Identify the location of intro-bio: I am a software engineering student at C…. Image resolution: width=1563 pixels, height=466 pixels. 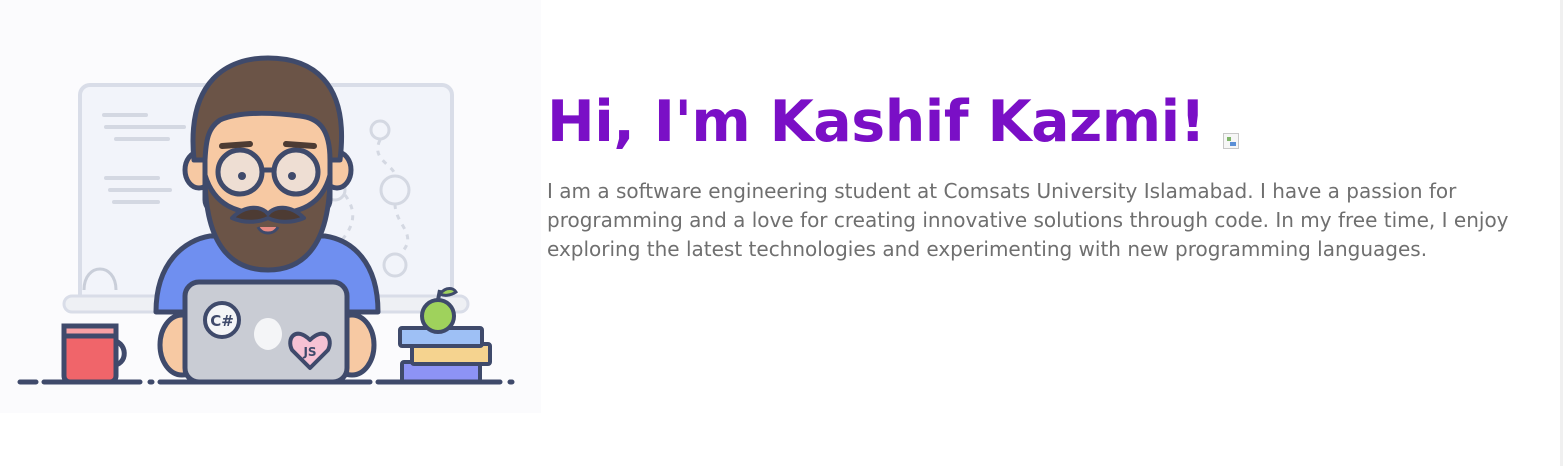
(1028, 220).